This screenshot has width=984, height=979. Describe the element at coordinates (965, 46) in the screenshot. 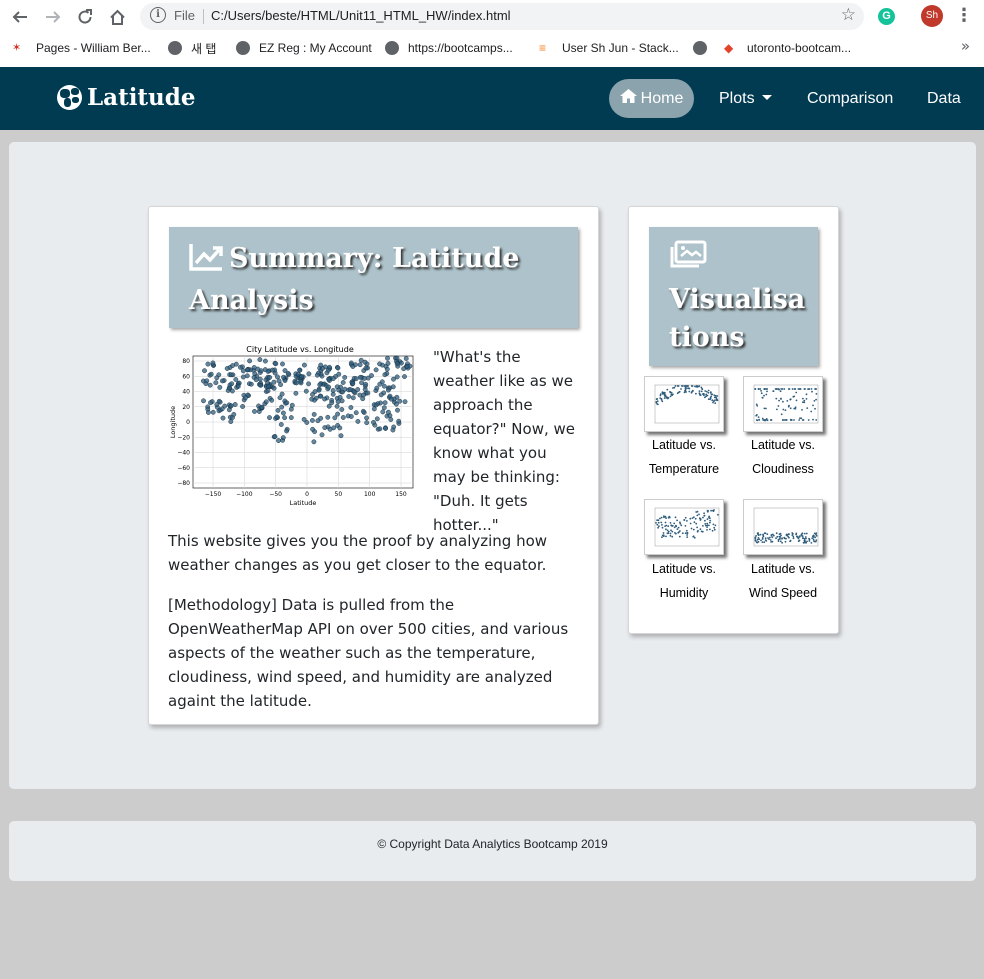

I see `more-bookmarks-icon: »` at that location.